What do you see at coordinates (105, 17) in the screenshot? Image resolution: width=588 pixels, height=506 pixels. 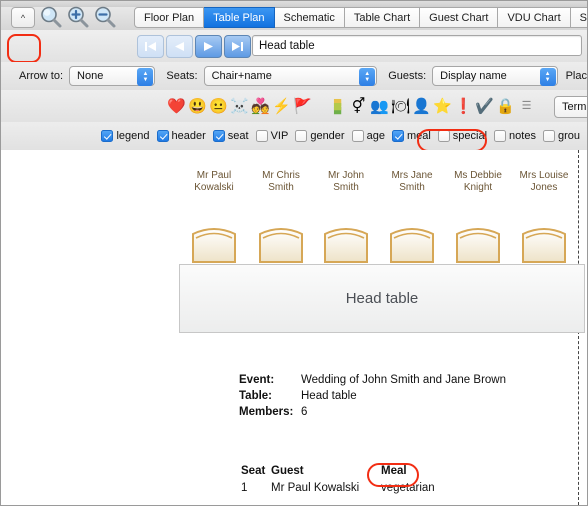 I see `zoom-out-icon` at bounding box center [105, 17].